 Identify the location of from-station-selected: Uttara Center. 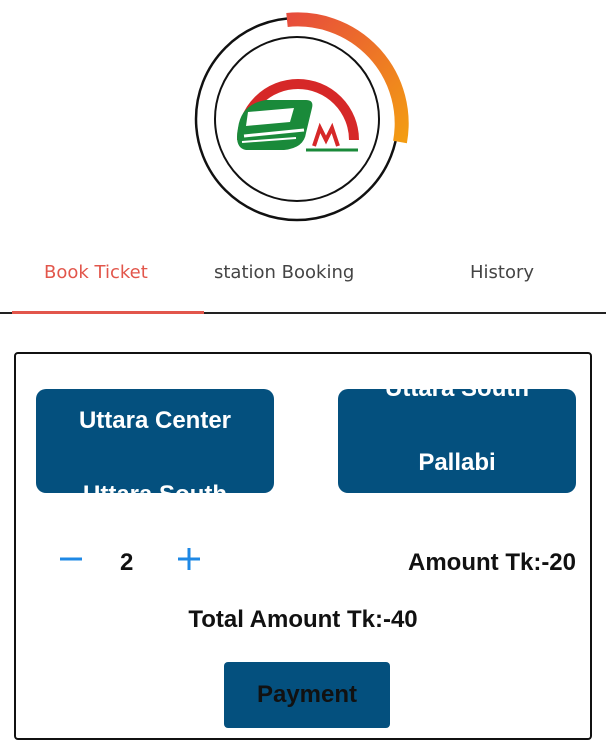
(155, 420).